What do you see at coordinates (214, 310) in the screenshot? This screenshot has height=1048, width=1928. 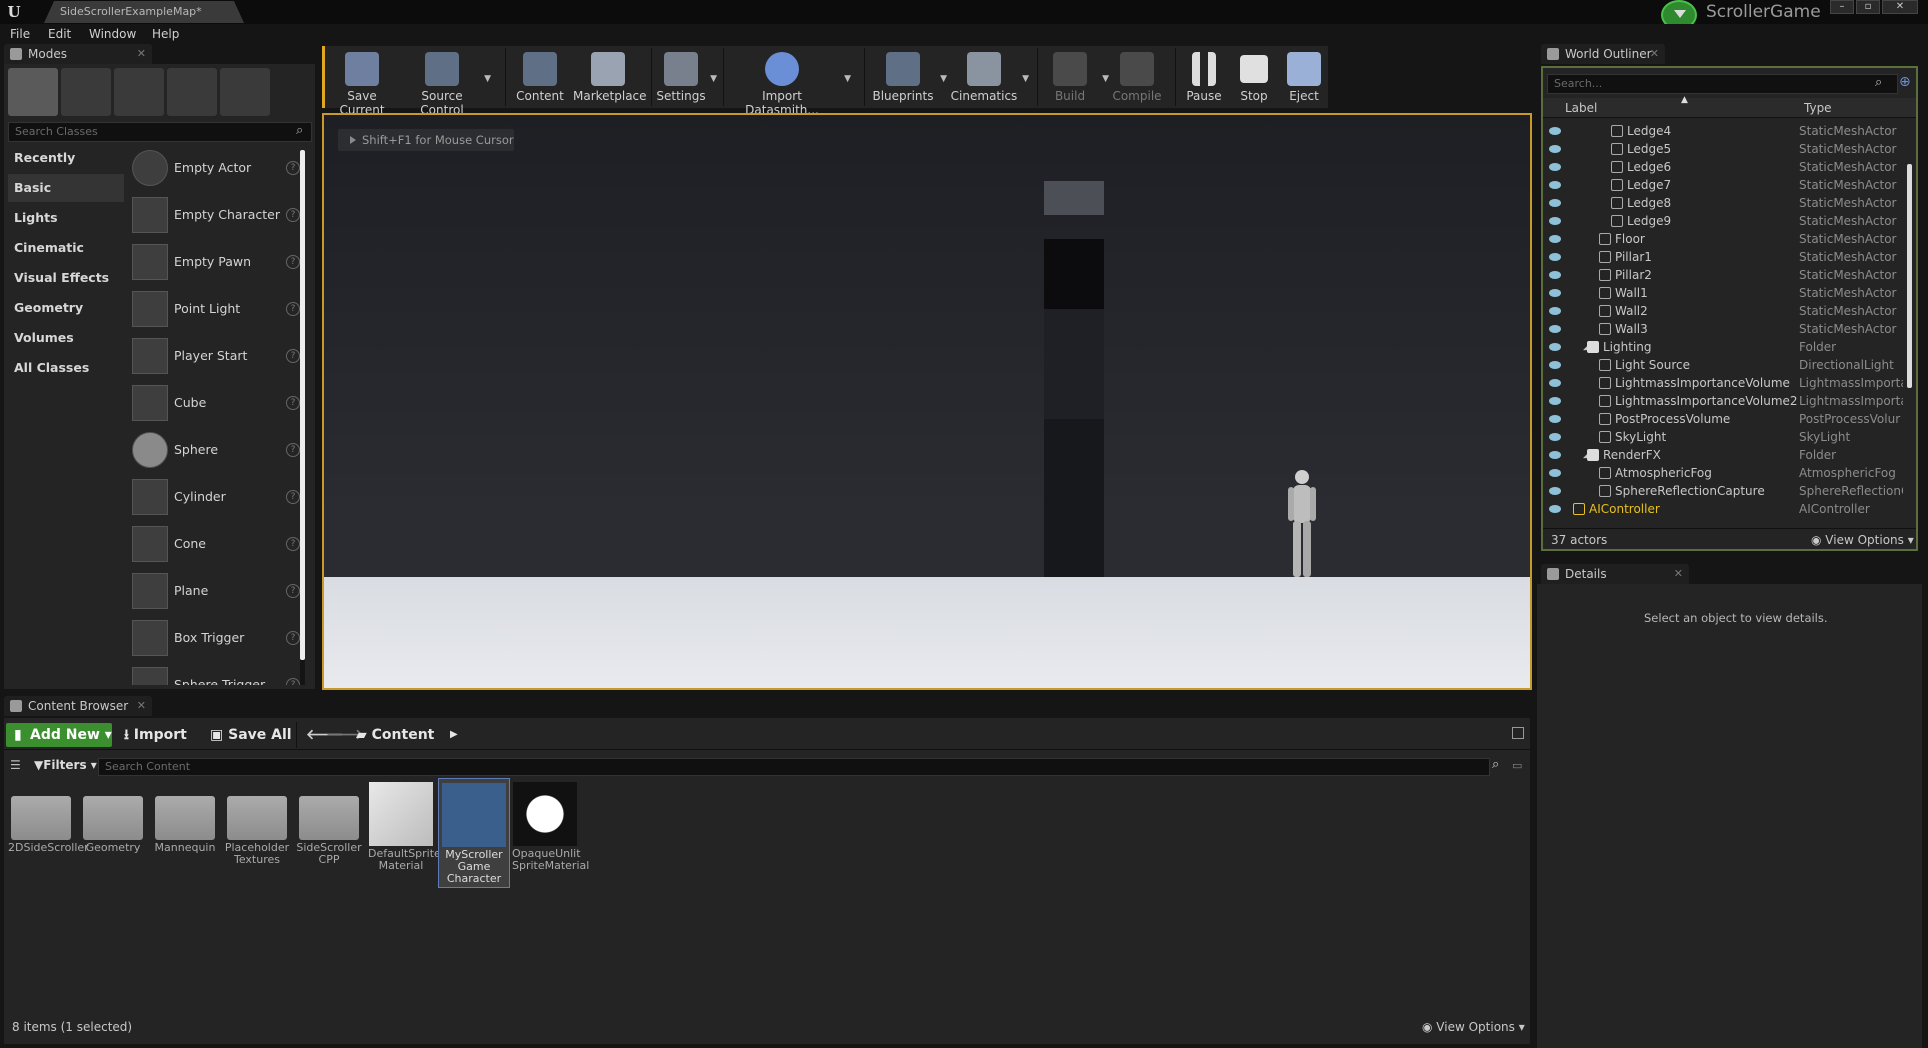 I see `class-item-point-light: Point Light?` at bounding box center [214, 310].